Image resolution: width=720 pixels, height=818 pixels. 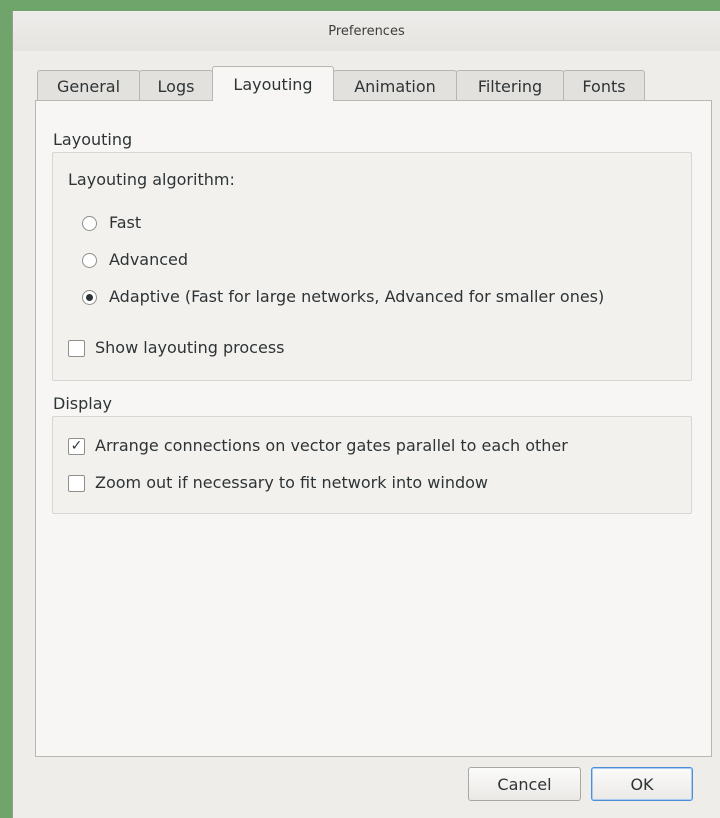 What do you see at coordinates (89, 297) in the screenshot?
I see `radio-adaptive` at bounding box center [89, 297].